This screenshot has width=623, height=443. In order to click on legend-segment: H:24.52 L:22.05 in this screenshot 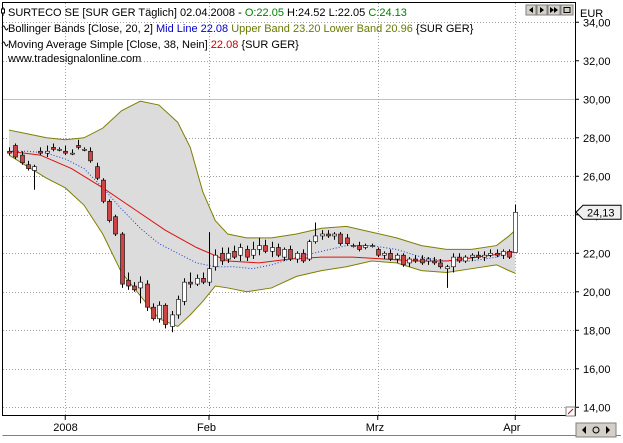, I will do `click(326, 13)`.